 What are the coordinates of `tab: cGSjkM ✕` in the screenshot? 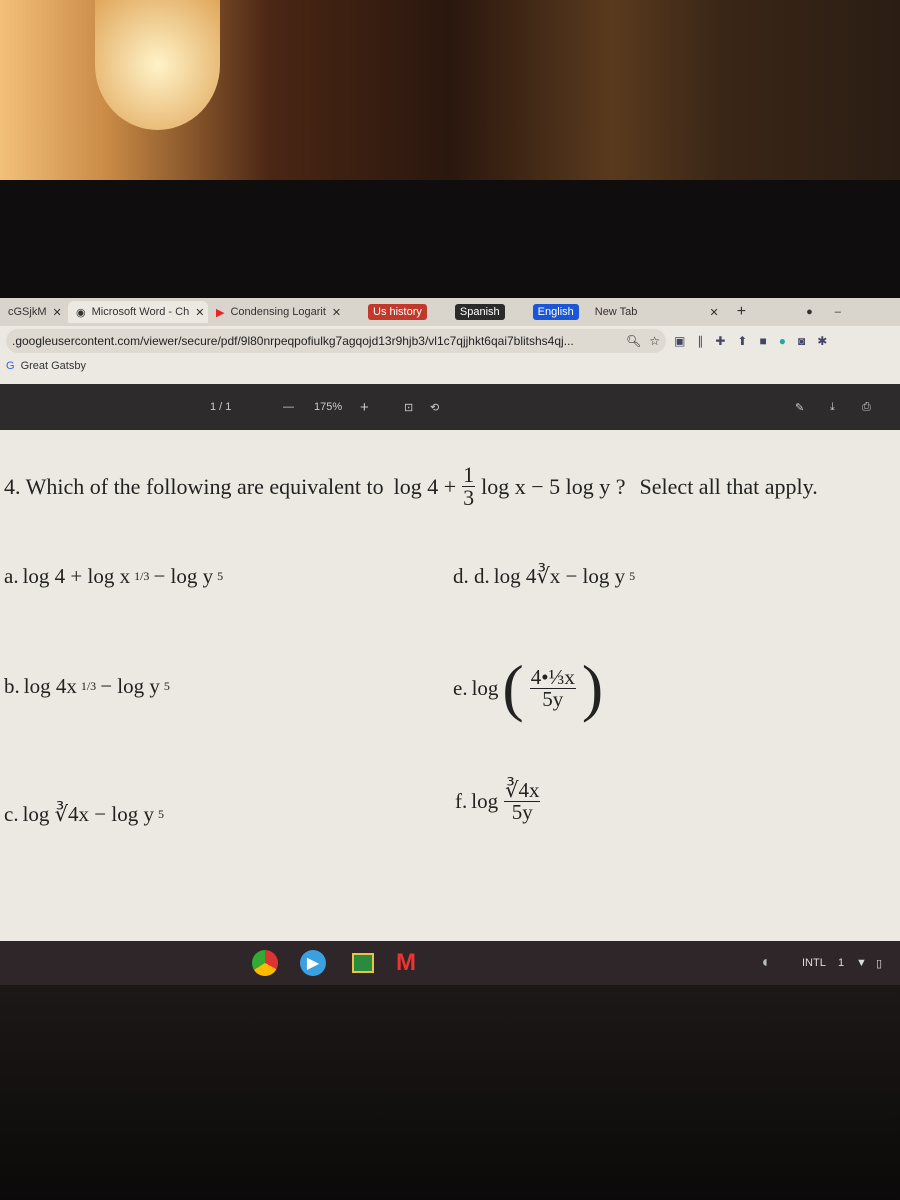 It's located at (34, 312).